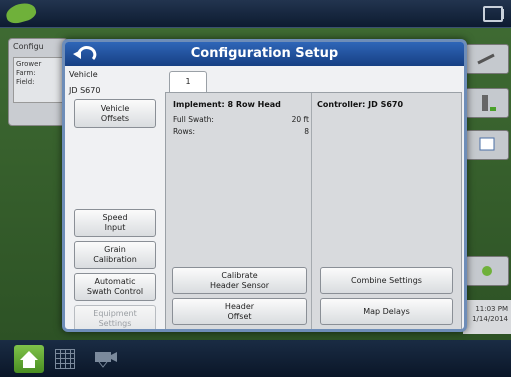 This screenshot has height=377, width=511. What do you see at coordinates (26, 73) in the screenshot?
I see `farm-label: Farm:` at bounding box center [26, 73].